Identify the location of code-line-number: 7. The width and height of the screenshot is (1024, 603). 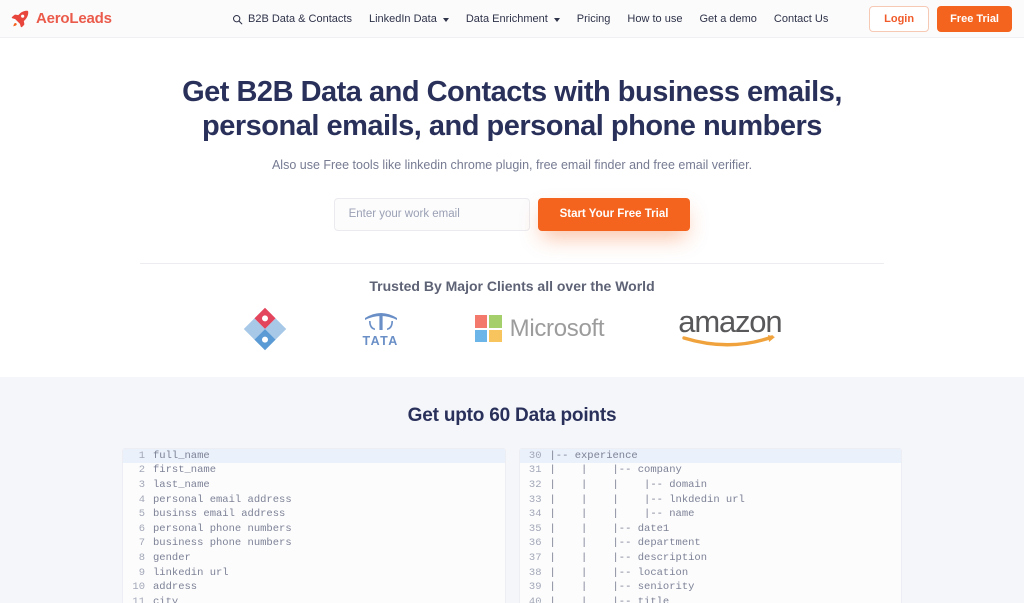
(141, 543).